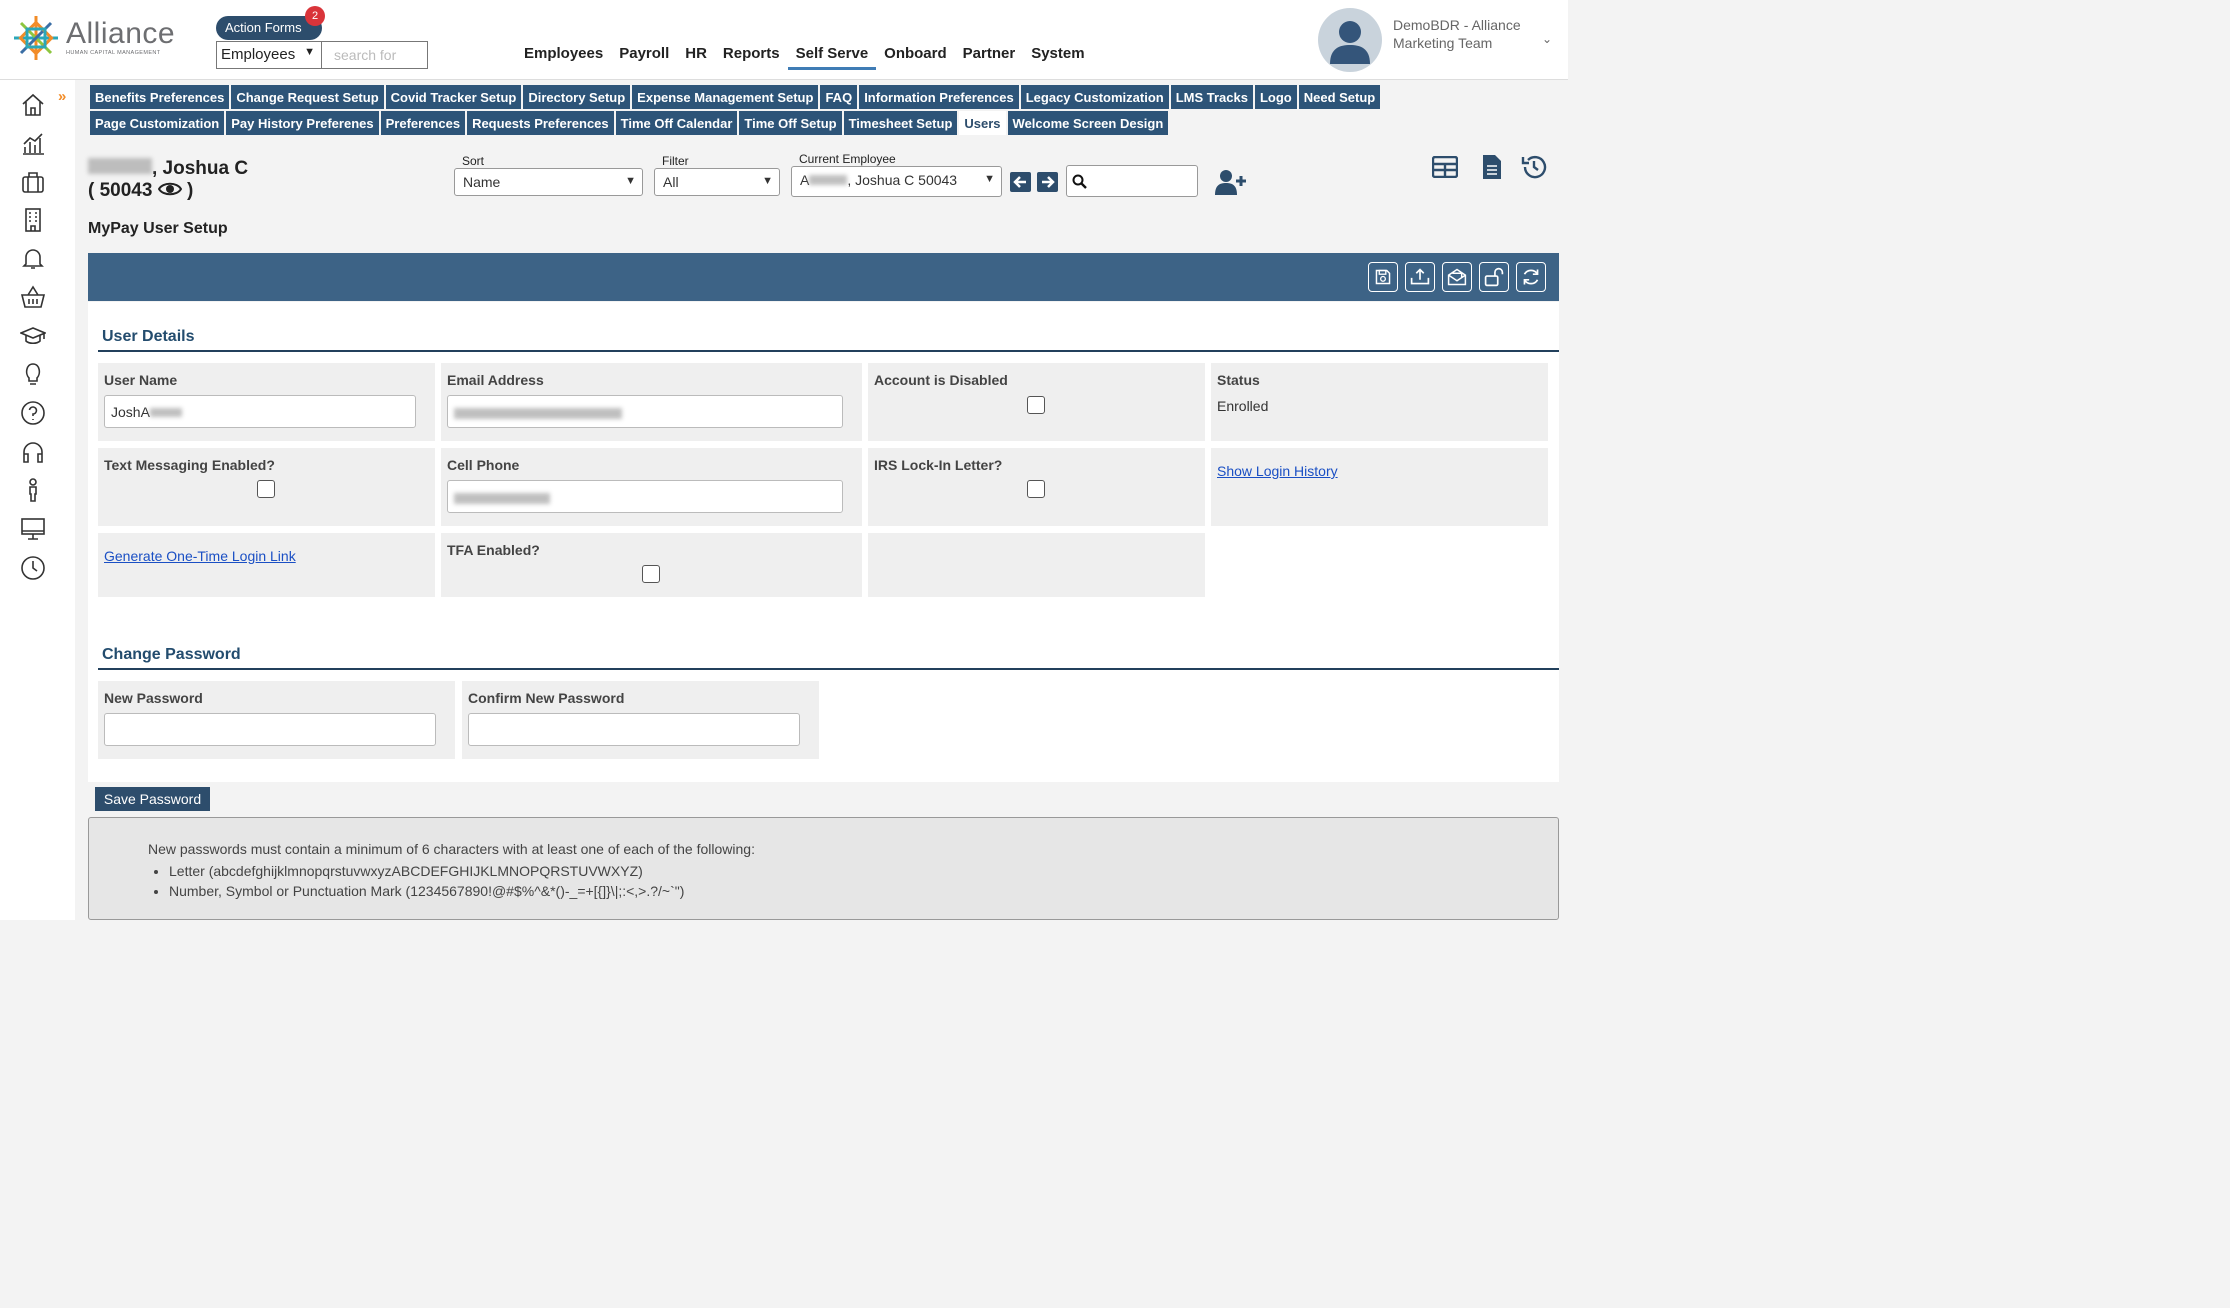 This screenshot has height=1308, width=2230. I want to click on sort-value: Name, so click(482, 182).